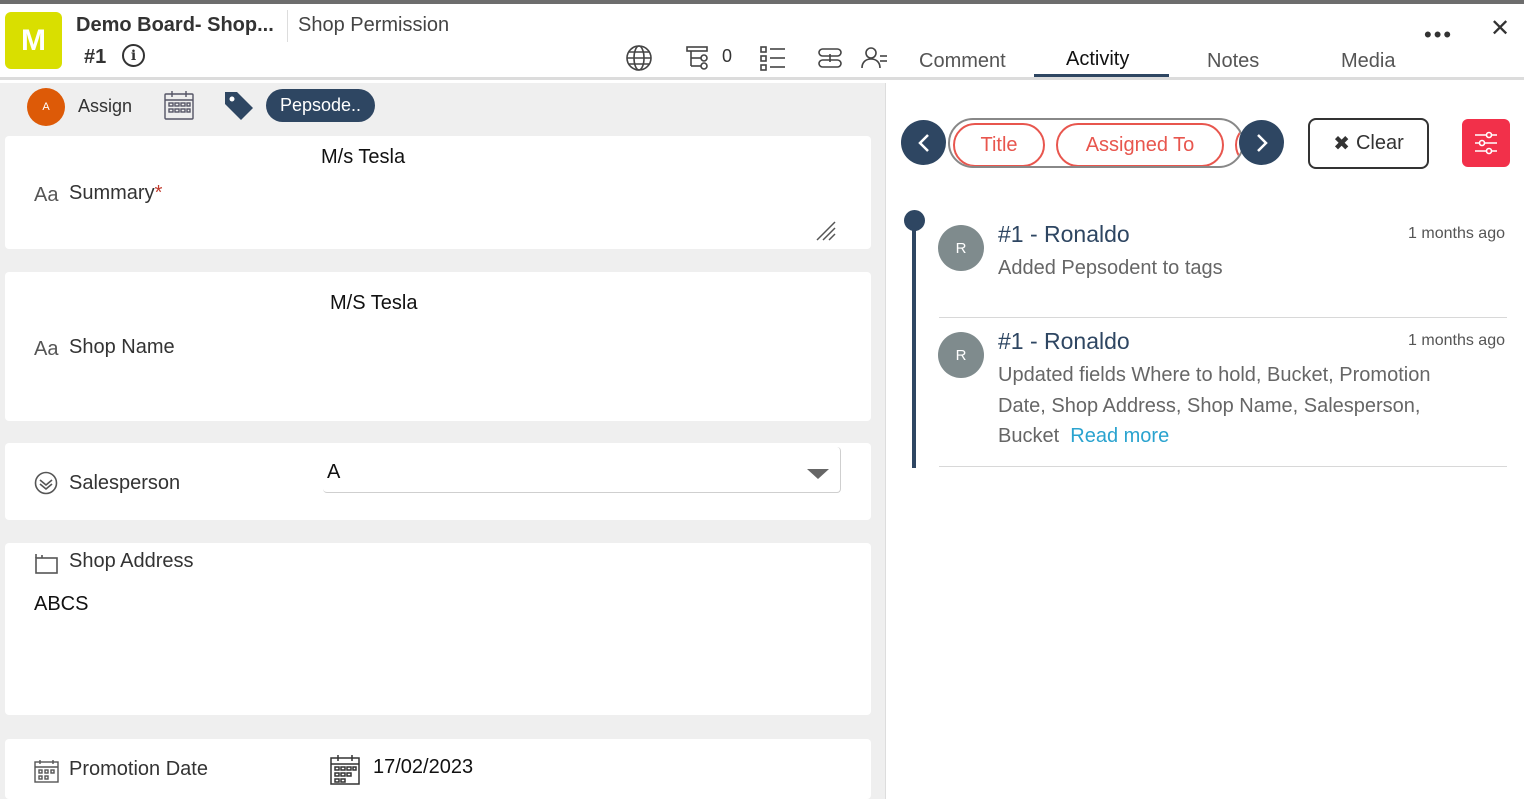  I want to click on due-date-icon, so click(179, 105).